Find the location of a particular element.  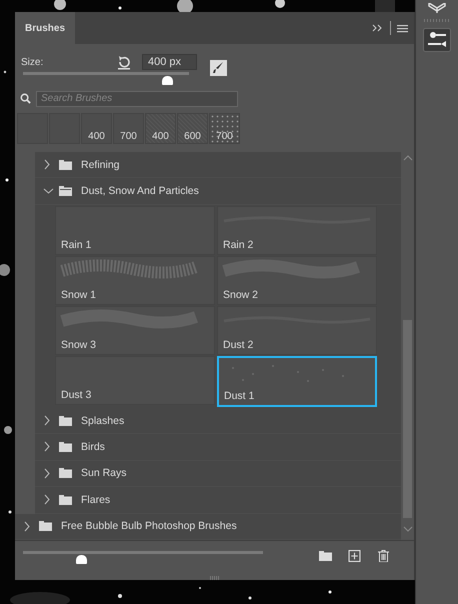

brush-tile: Rain 1 is located at coordinates (135, 230).